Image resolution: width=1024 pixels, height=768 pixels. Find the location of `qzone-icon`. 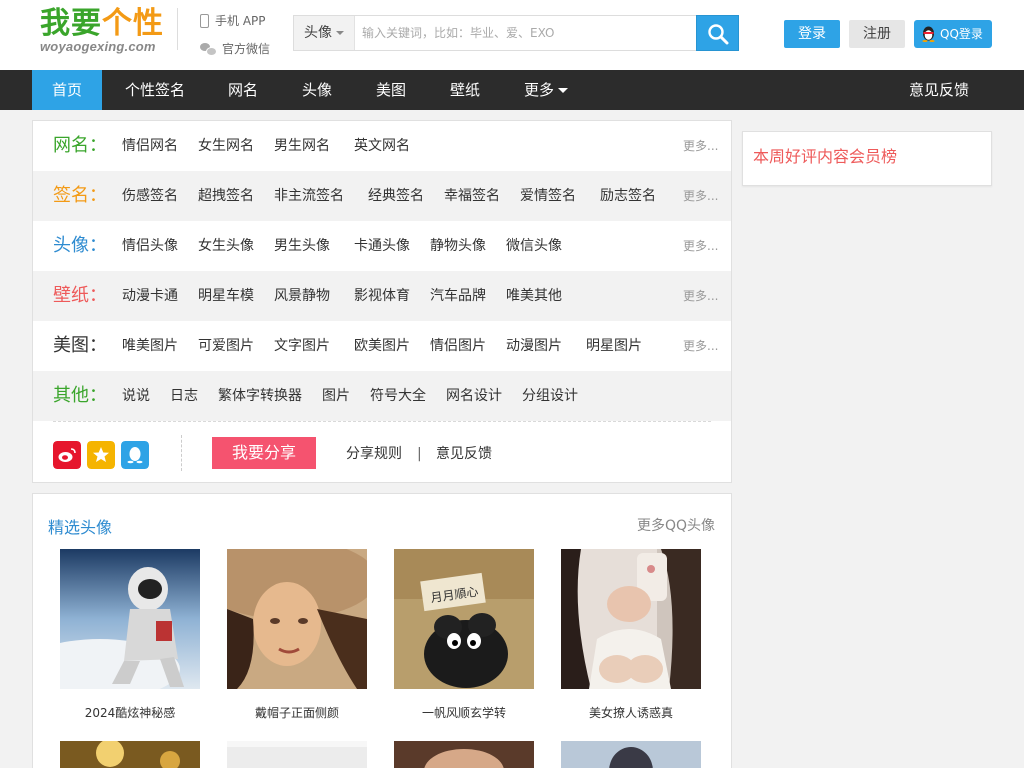

qzone-icon is located at coordinates (101, 455).